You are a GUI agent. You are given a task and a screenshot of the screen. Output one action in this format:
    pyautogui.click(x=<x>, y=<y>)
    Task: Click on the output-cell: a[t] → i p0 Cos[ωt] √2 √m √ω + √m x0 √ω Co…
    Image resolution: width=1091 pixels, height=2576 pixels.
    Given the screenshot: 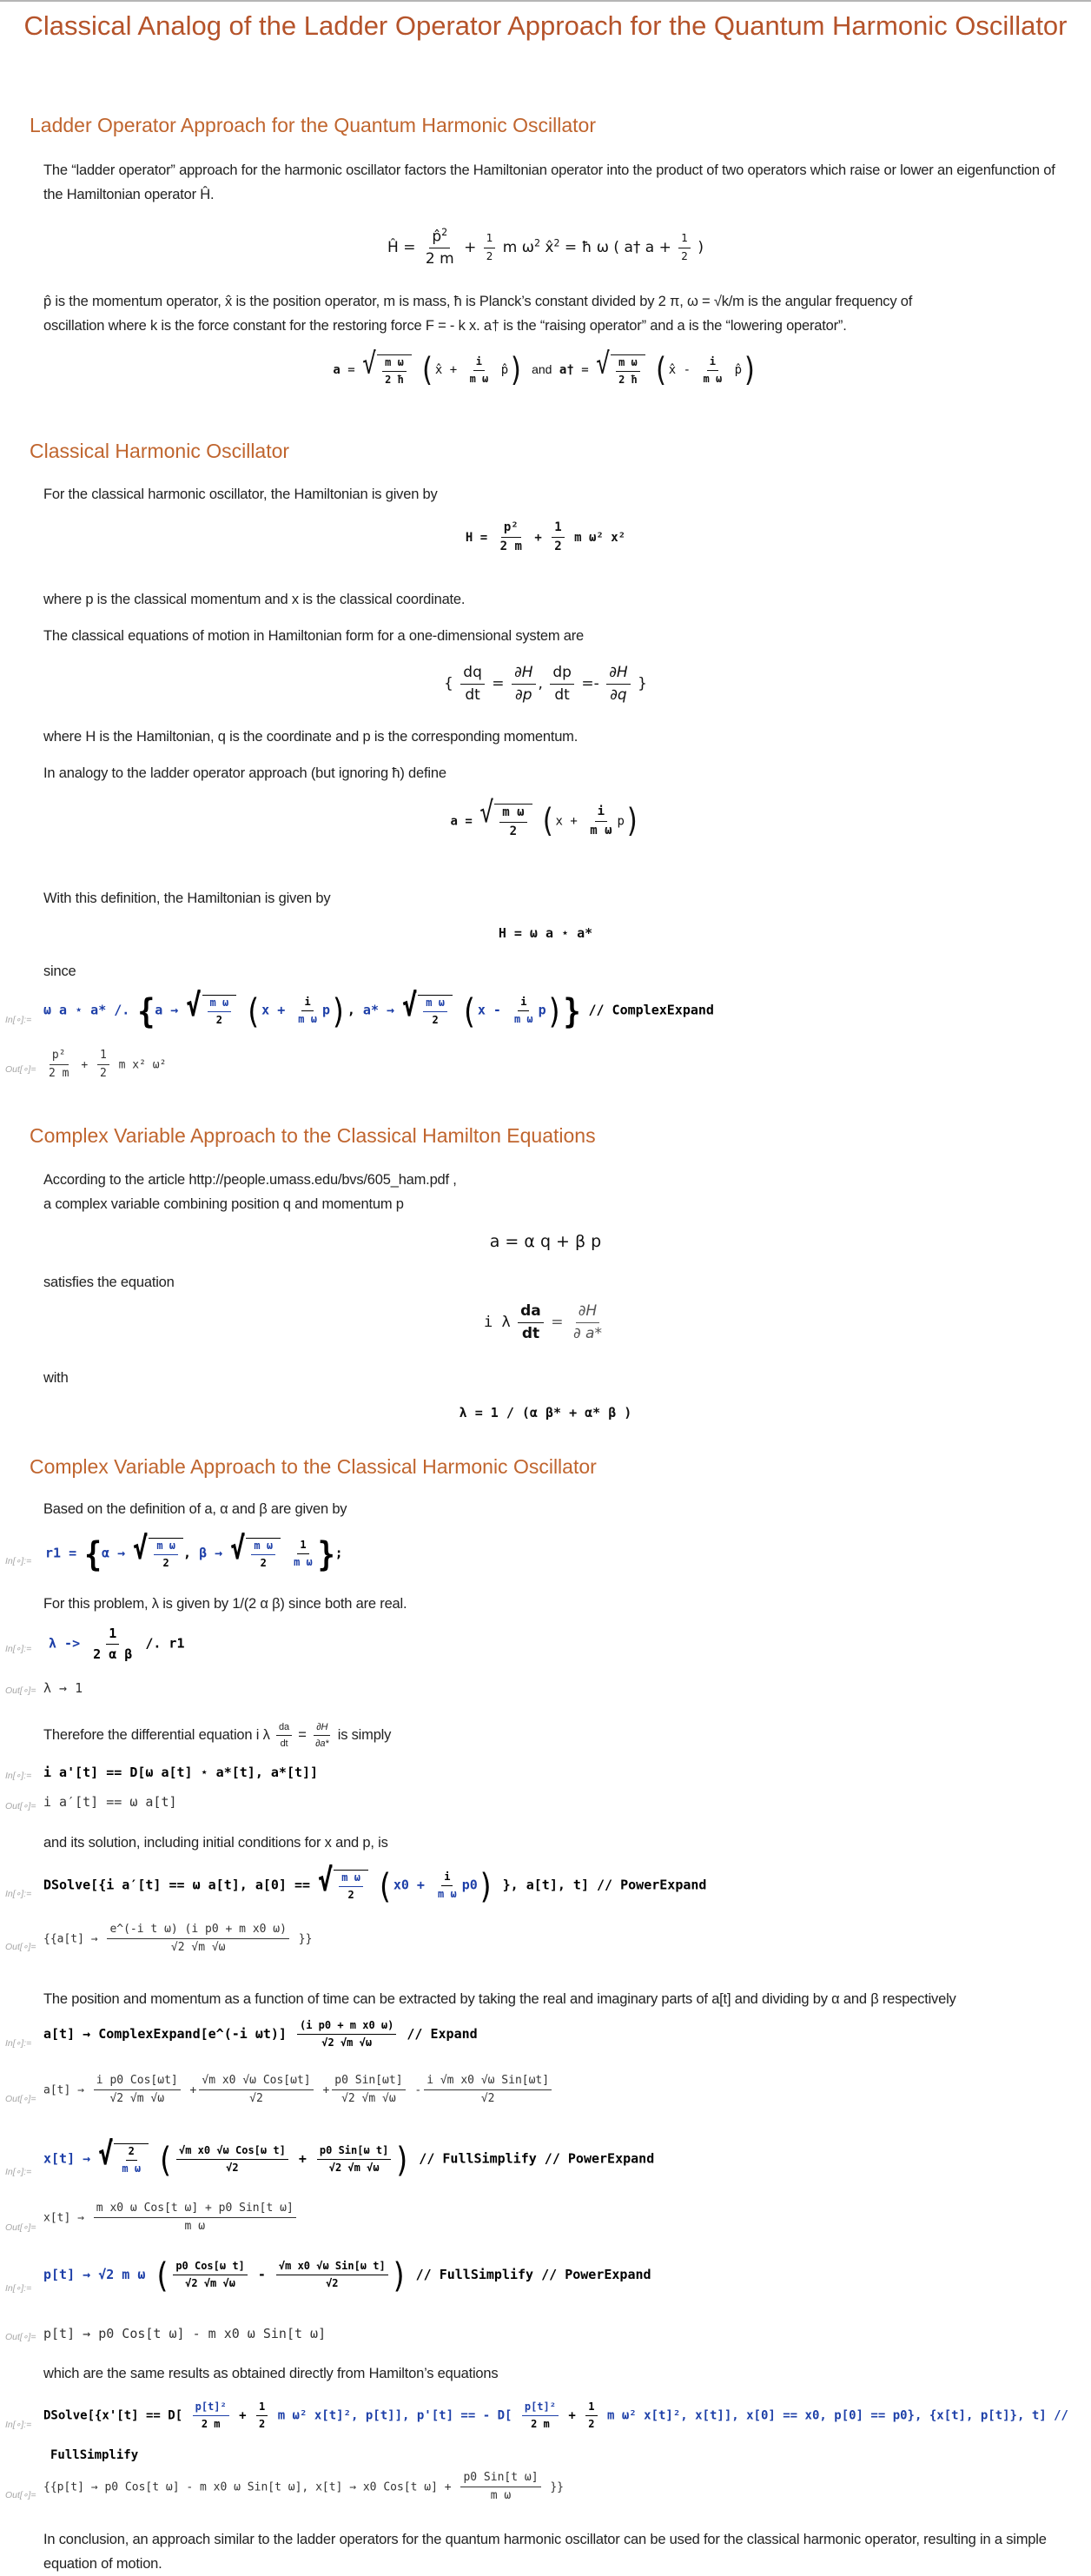 What is the action you would take?
    pyautogui.click(x=298, y=2090)
    